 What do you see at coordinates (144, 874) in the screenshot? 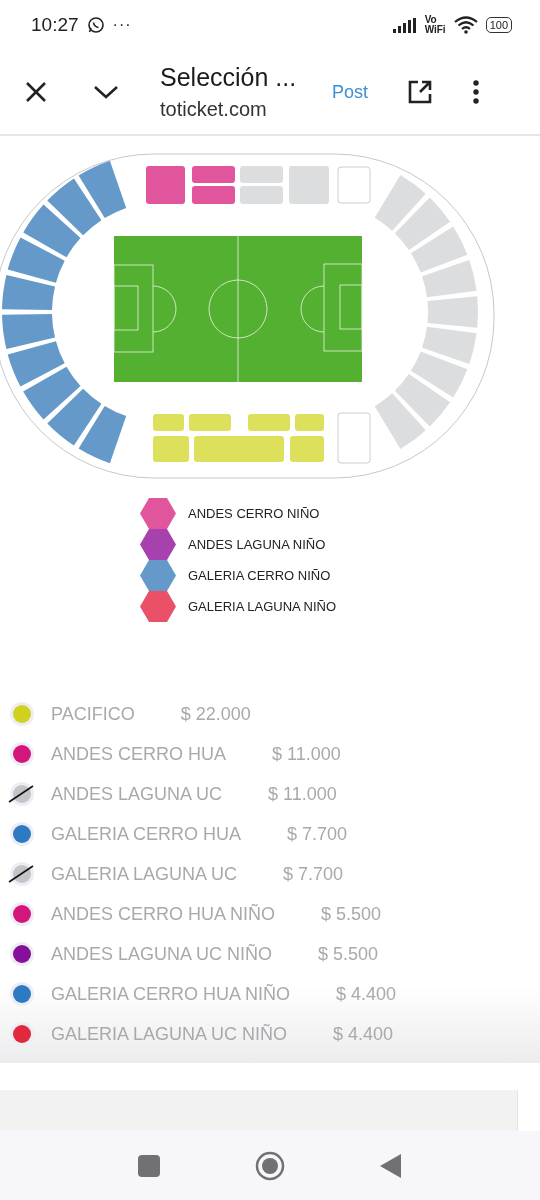
I see `section-name: GALERIA LAGUNA UC` at bounding box center [144, 874].